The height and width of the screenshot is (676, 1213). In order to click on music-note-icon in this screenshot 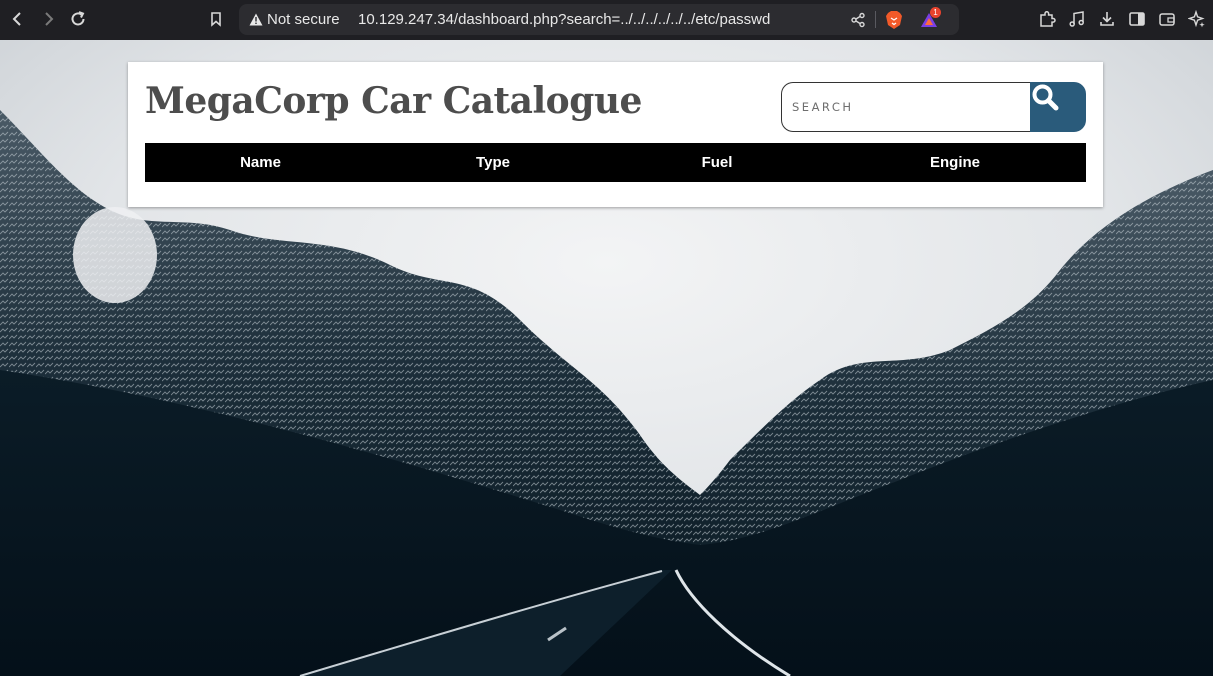, I will do `click(1076, 19)`.